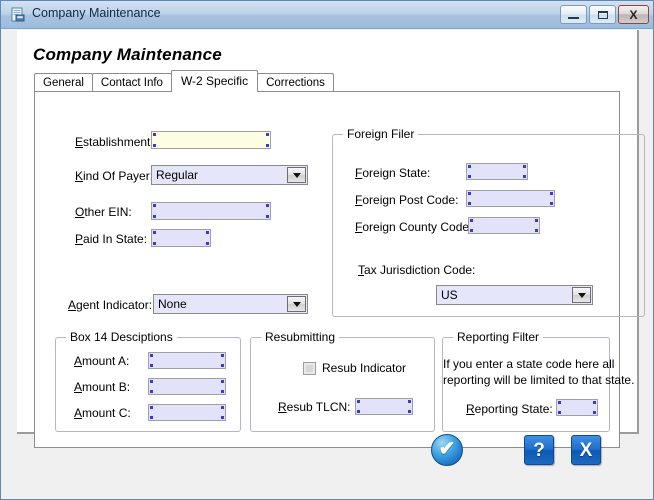 This screenshot has height=500, width=654. Describe the element at coordinates (300, 337) in the screenshot. I see `resubmitting-caption: Resubmitting` at that location.